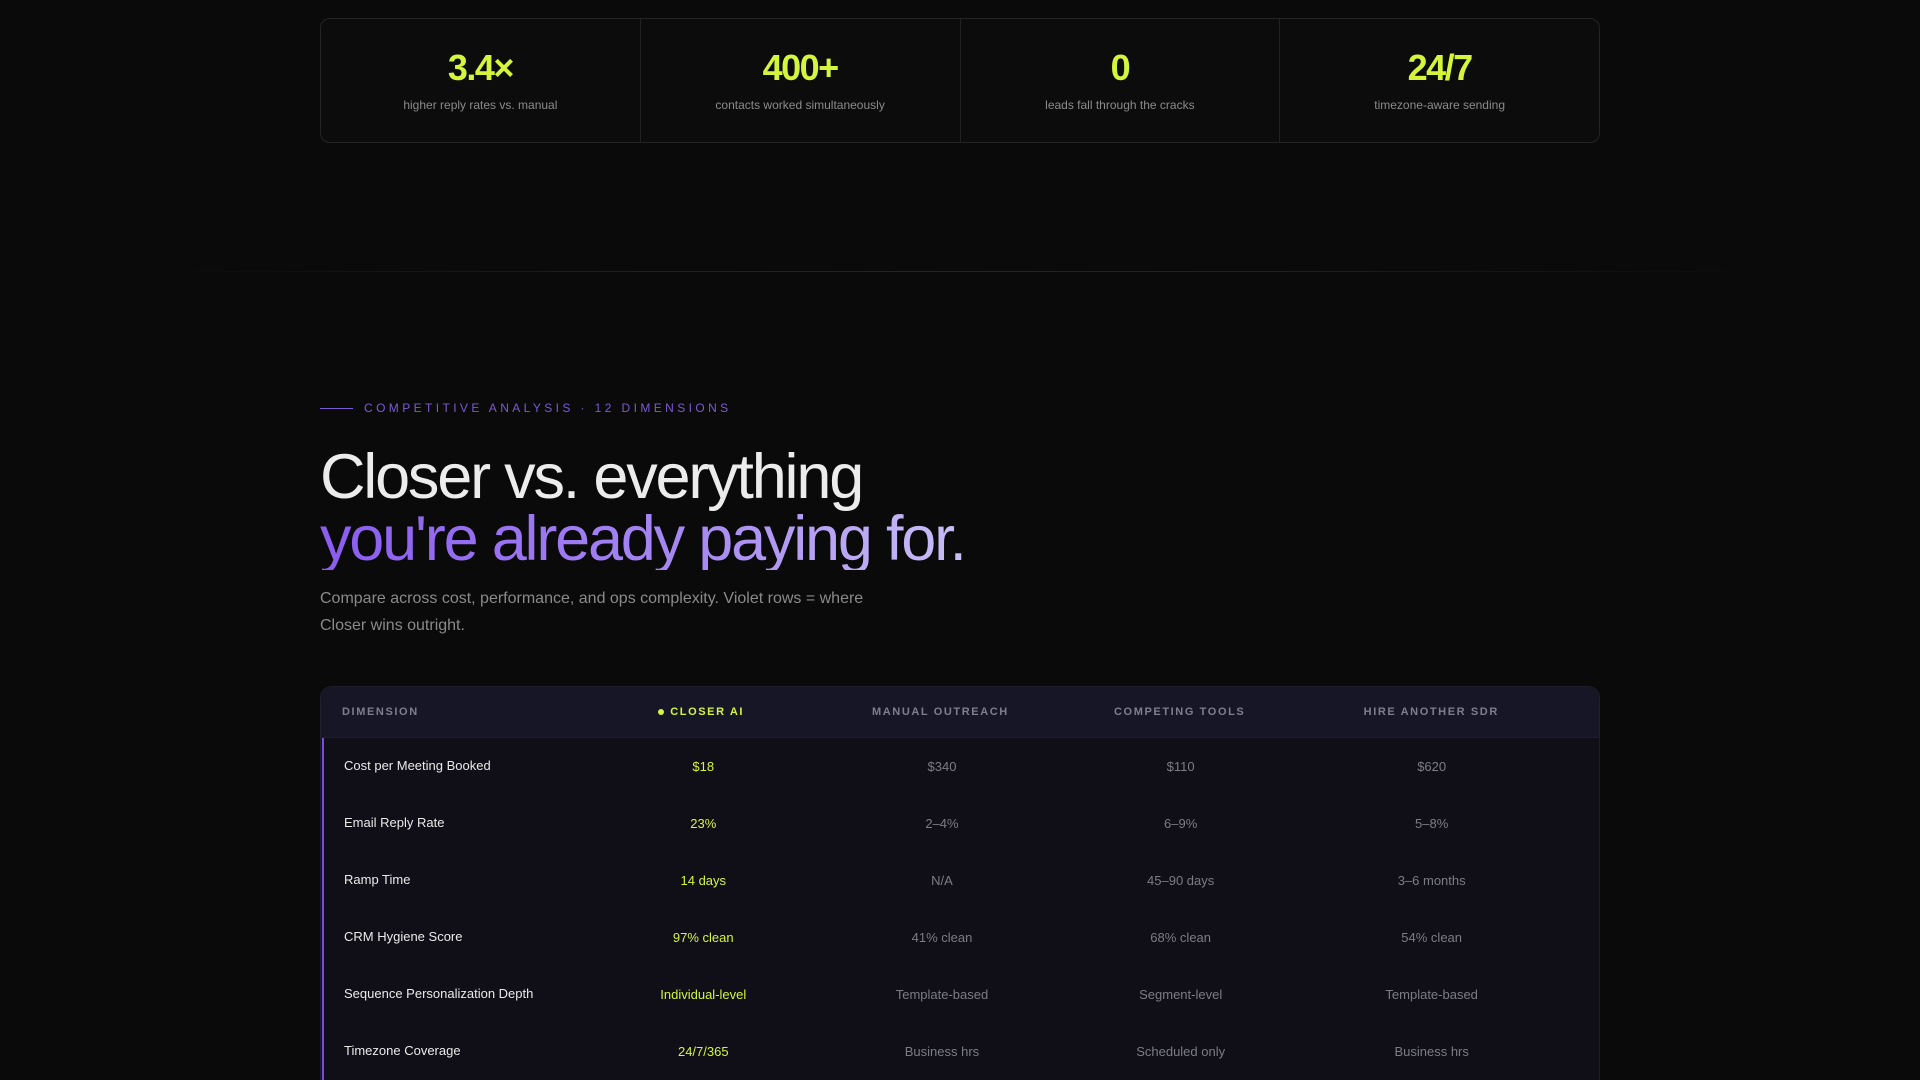 The image size is (1920, 1080). Describe the element at coordinates (1439, 104) in the screenshot. I see `stat-label: timezone-aware sending` at that location.